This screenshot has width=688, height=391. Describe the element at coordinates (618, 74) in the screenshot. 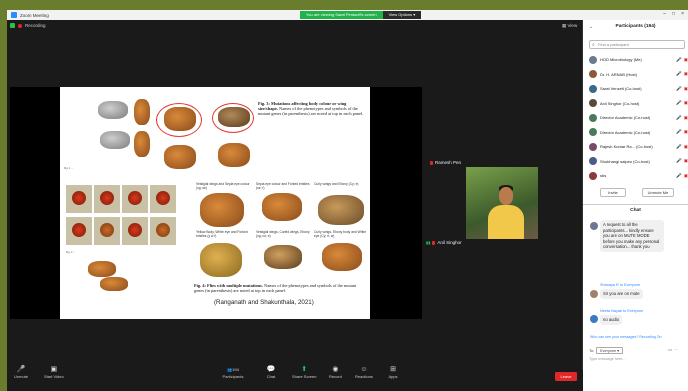

I see `participant-name: Dr. H. ARNAB (Host)` at that location.